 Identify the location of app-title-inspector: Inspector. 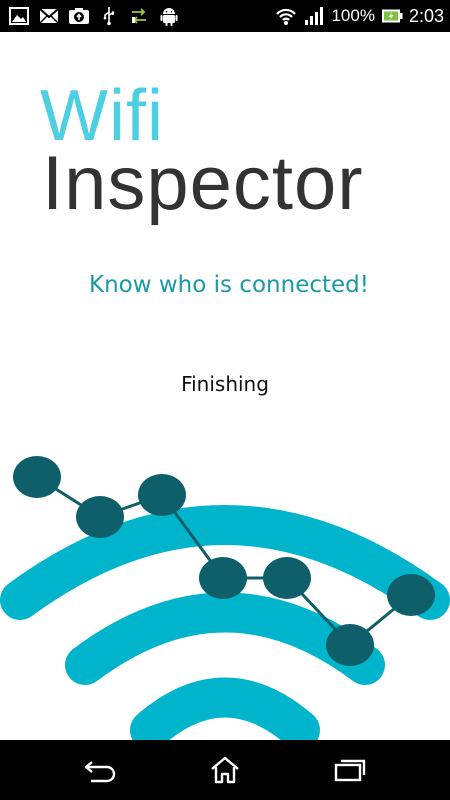
(203, 183).